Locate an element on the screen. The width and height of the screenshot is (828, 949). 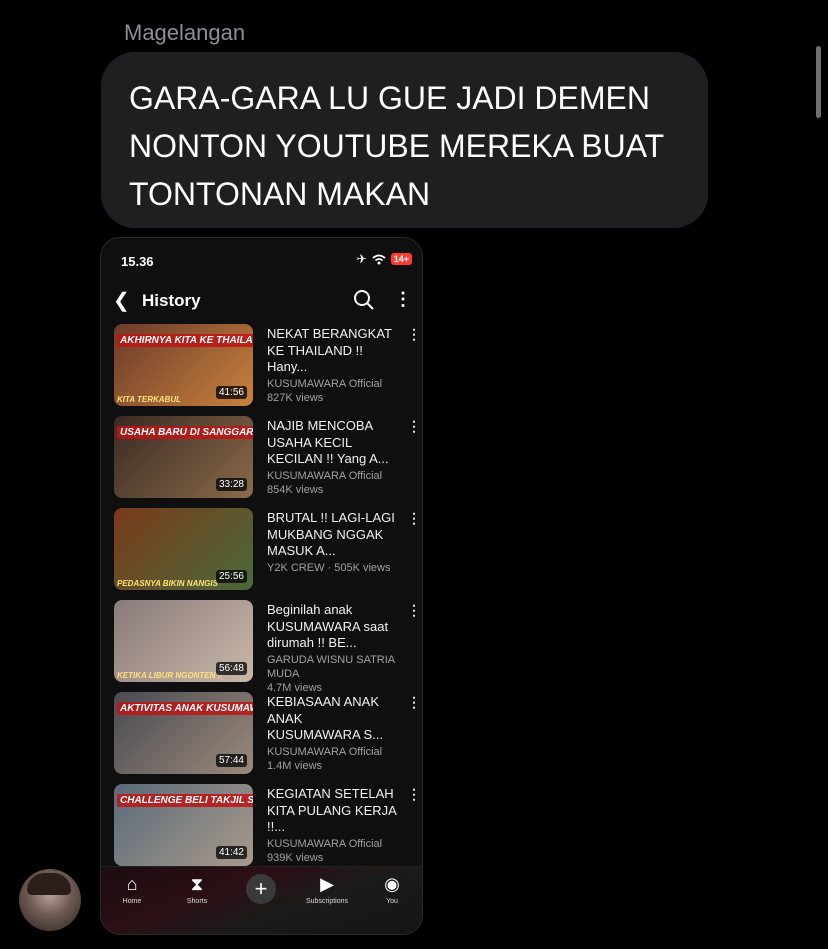
video-duration: 33:28 is located at coordinates (231, 484).